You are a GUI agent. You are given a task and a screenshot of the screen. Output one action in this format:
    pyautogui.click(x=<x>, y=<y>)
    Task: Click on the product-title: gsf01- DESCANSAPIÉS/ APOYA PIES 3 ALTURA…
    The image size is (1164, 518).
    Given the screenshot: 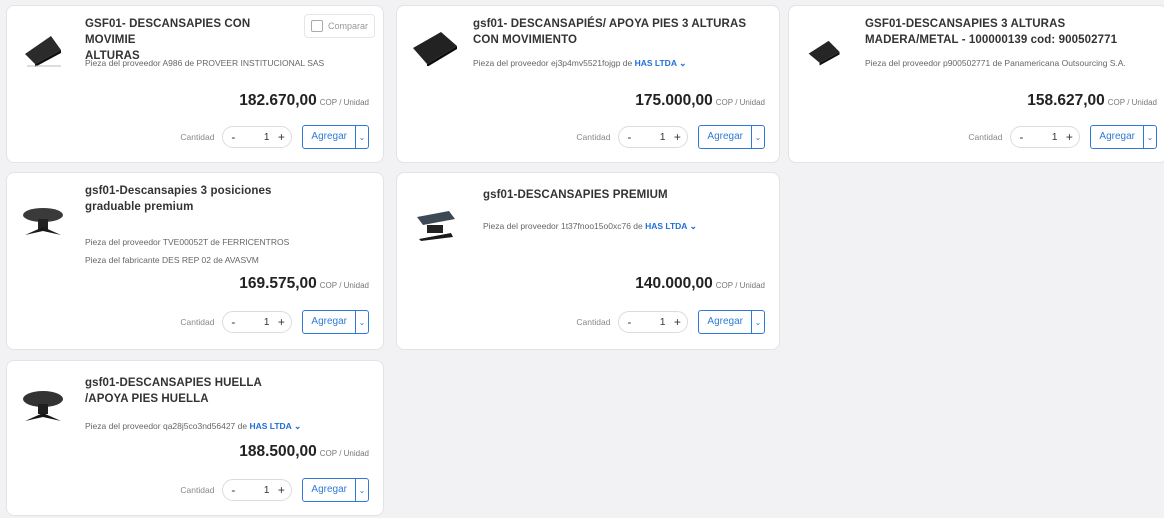 What is the action you would take?
    pyautogui.click(x=621, y=32)
    